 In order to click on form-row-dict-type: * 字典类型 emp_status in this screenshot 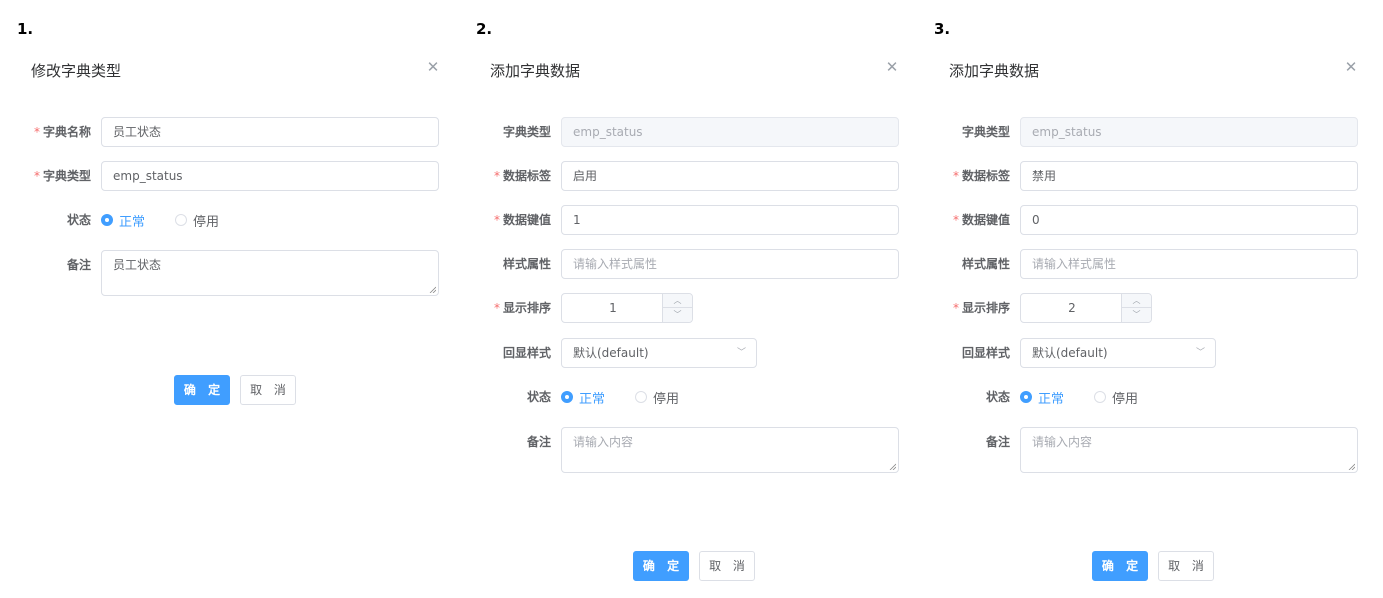, I will do `click(230, 176)`.